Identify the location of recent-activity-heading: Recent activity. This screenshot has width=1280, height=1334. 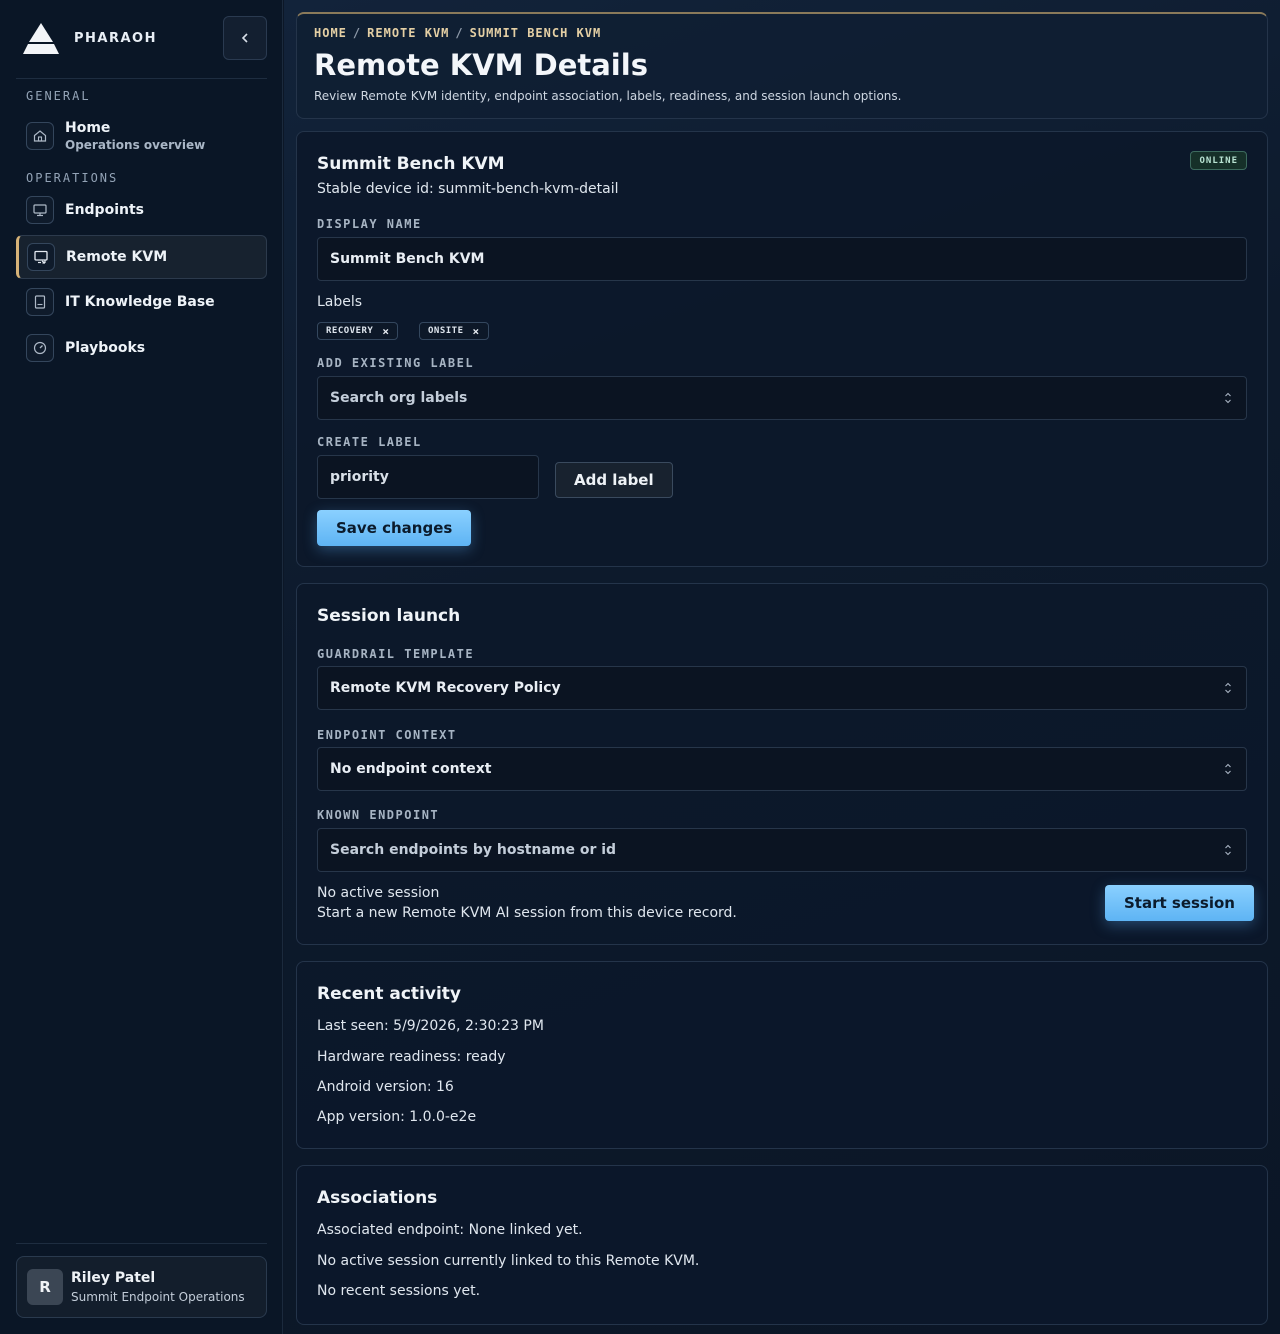
(389, 994).